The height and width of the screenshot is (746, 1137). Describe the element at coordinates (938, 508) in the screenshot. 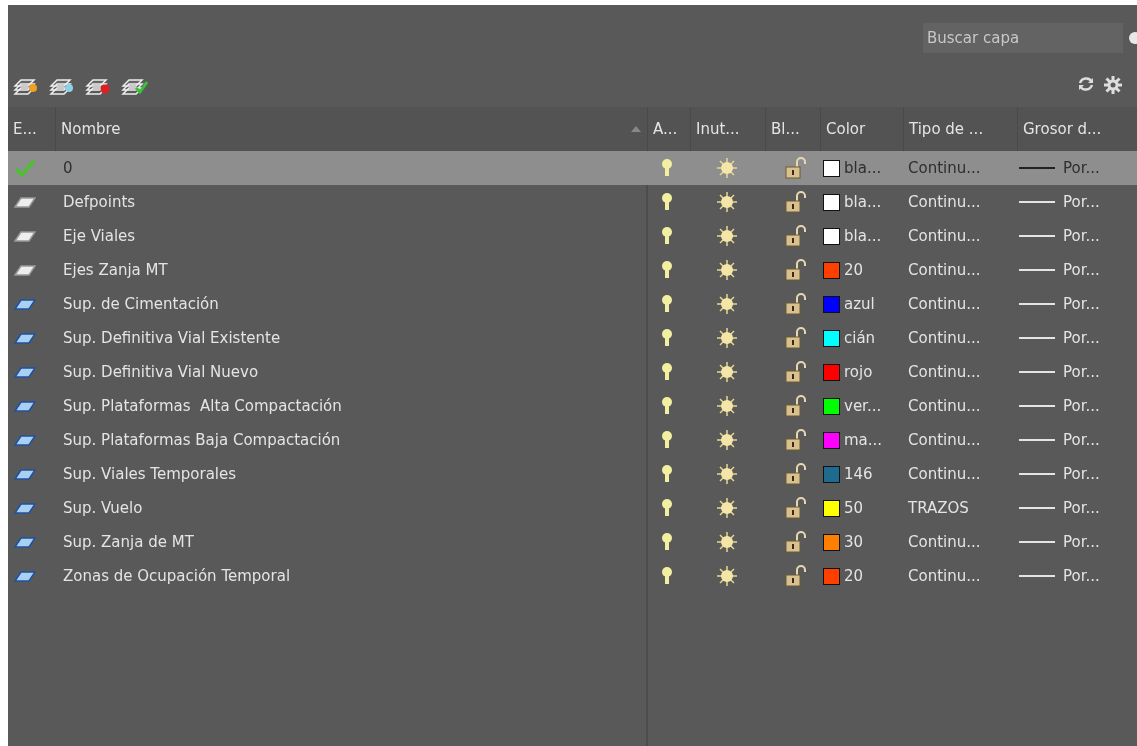

I see `linetype-name: TRAZOS` at that location.